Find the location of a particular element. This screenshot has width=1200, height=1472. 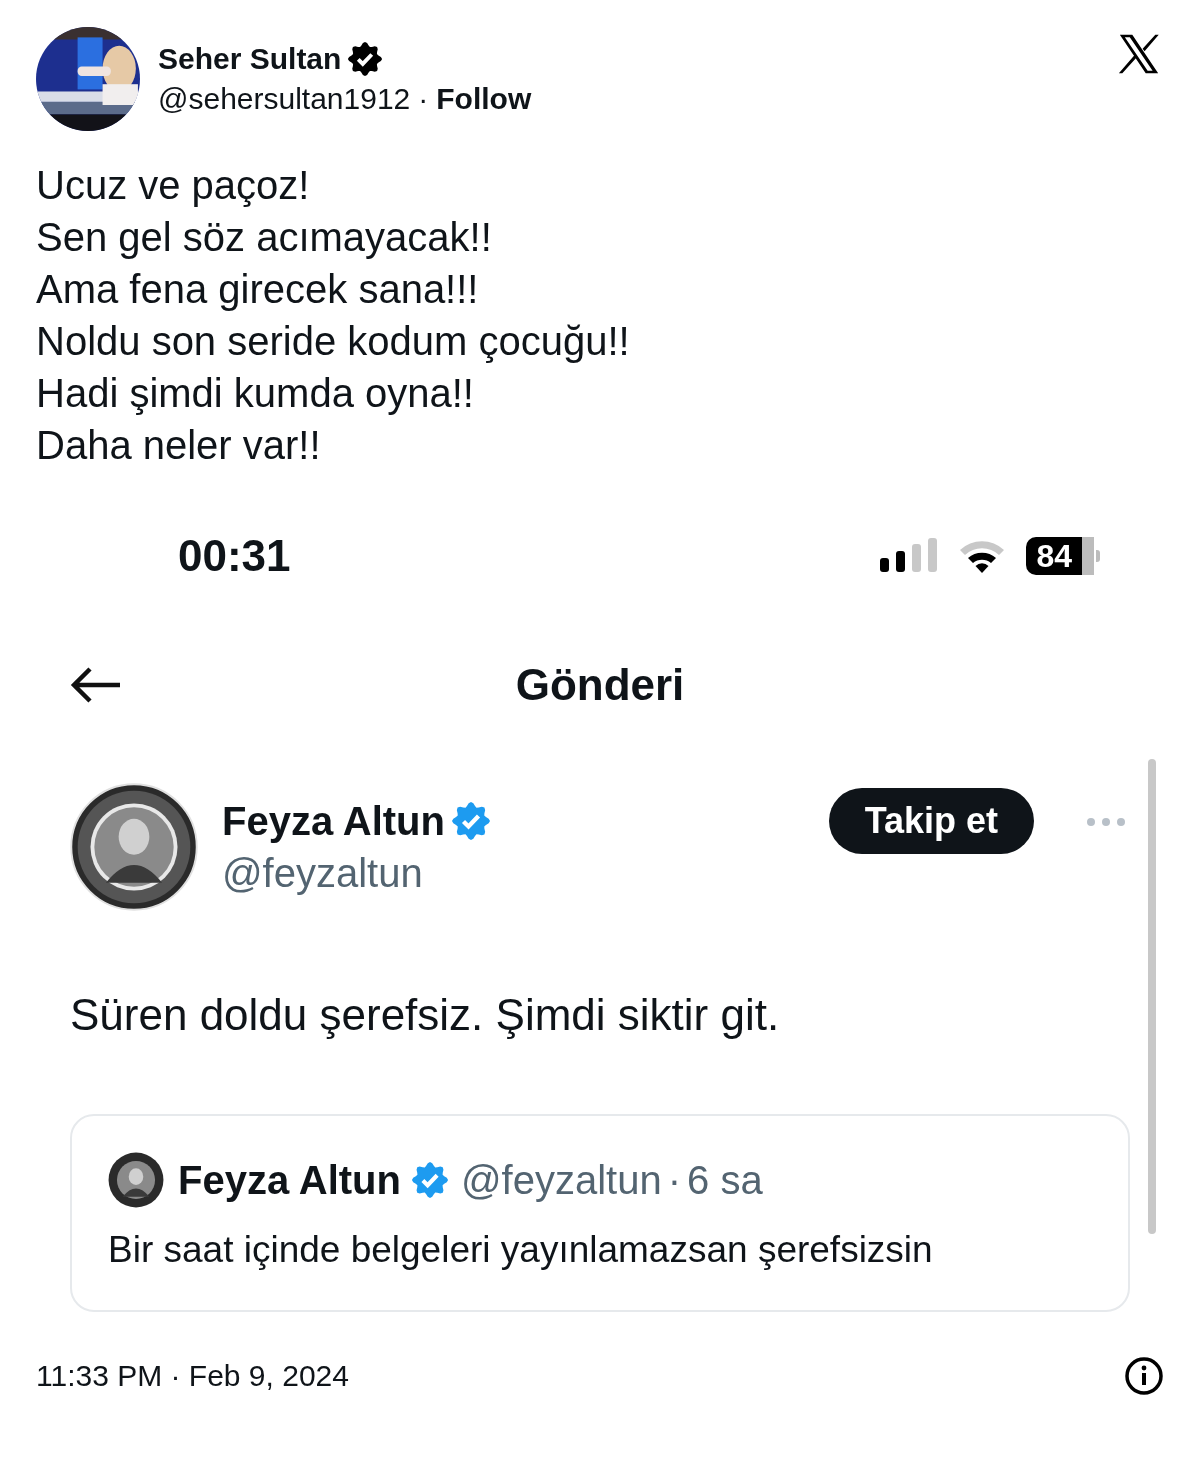

page-title: Gönderi is located at coordinates (600, 685).